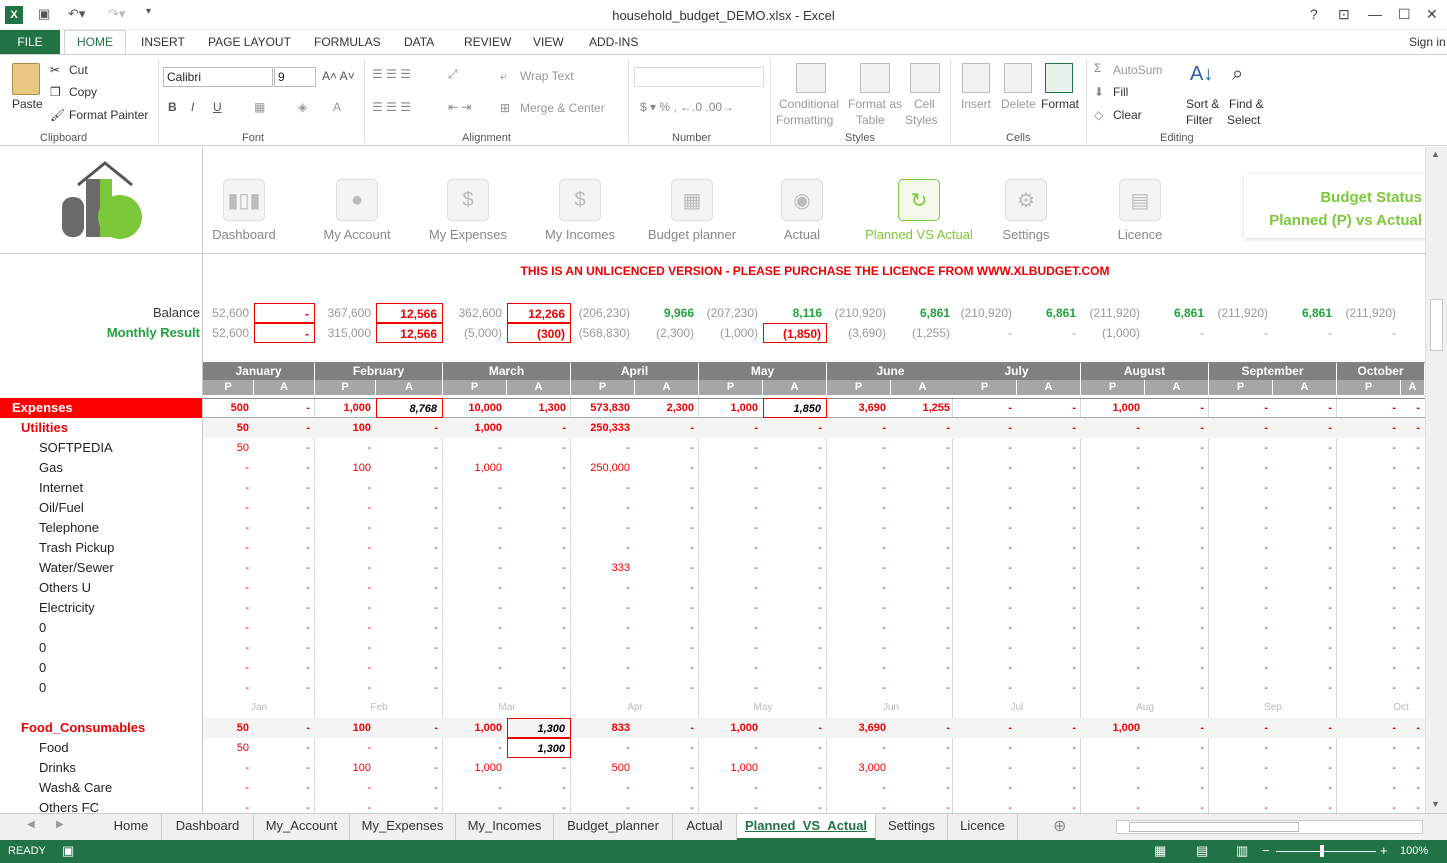 The width and height of the screenshot is (1447, 863). I want to click on delete-cells-icon, so click(1018, 78).